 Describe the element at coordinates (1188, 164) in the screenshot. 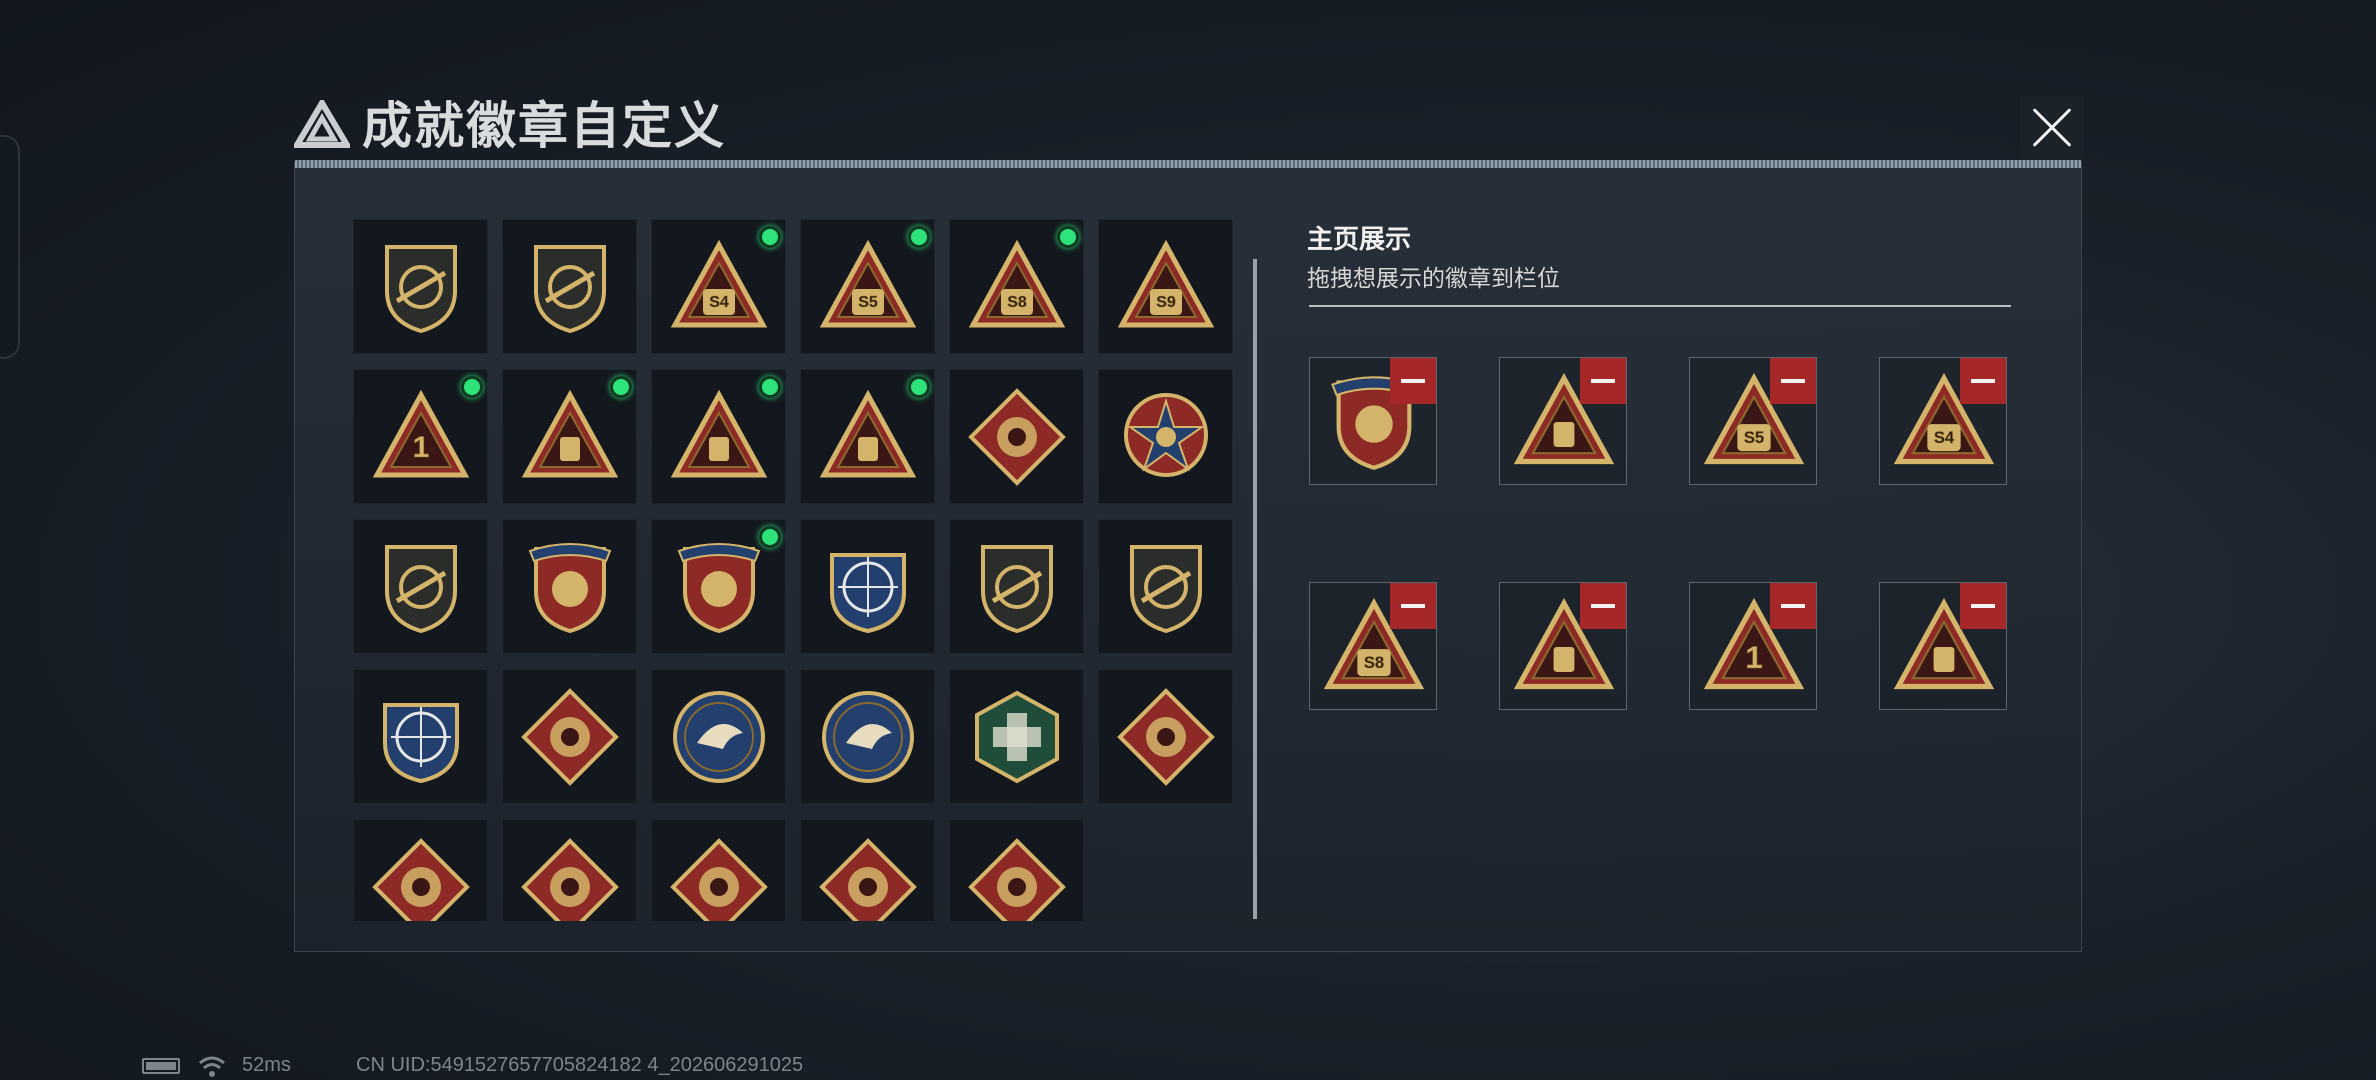

I see `panel-top-strip` at that location.